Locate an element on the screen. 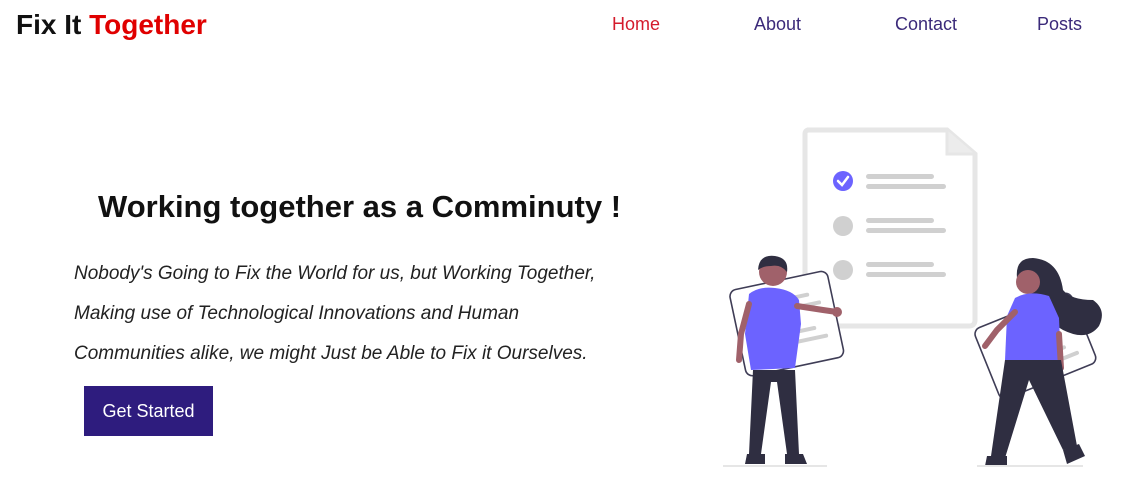 This screenshot has width=1129, height=487. check-circle is located at coordinates (843, 181).